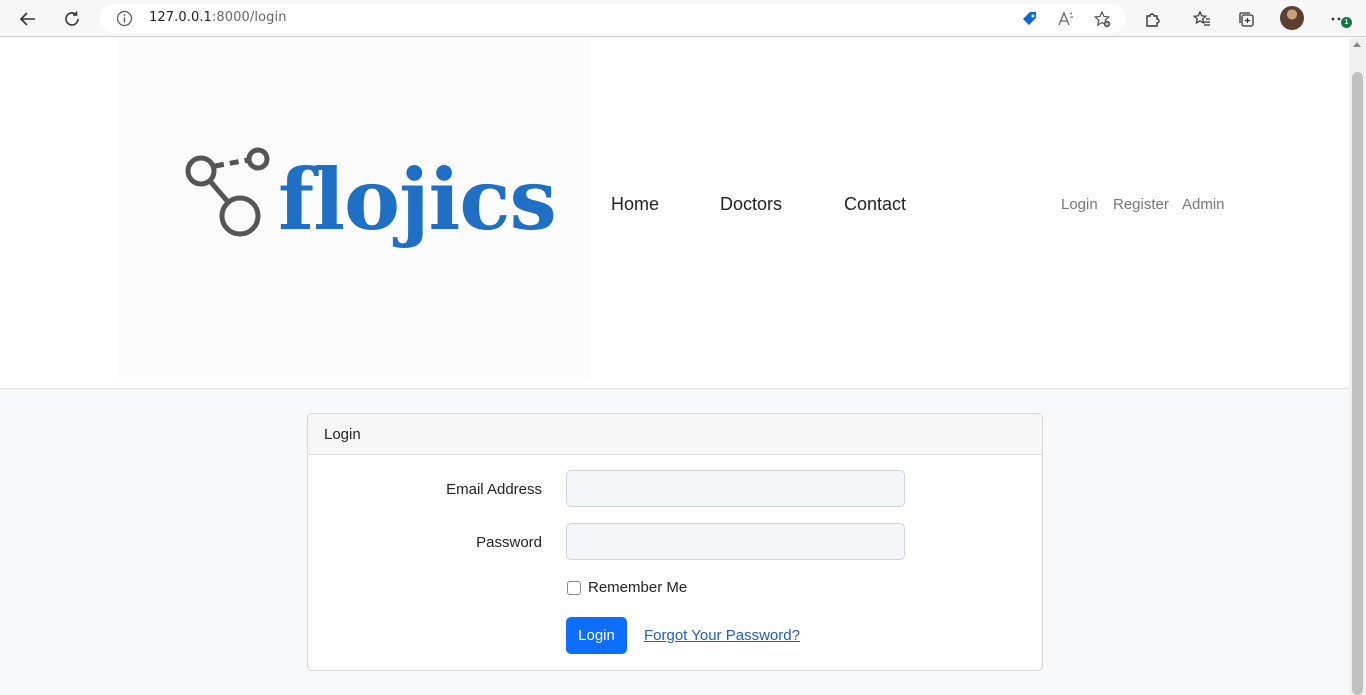 The width and height of the screenshot is (1366, 695). What do you see at coordinates (1079, 204) in the screenshot?
I see `nav-login: Login` at bounding box center [1079, 204].